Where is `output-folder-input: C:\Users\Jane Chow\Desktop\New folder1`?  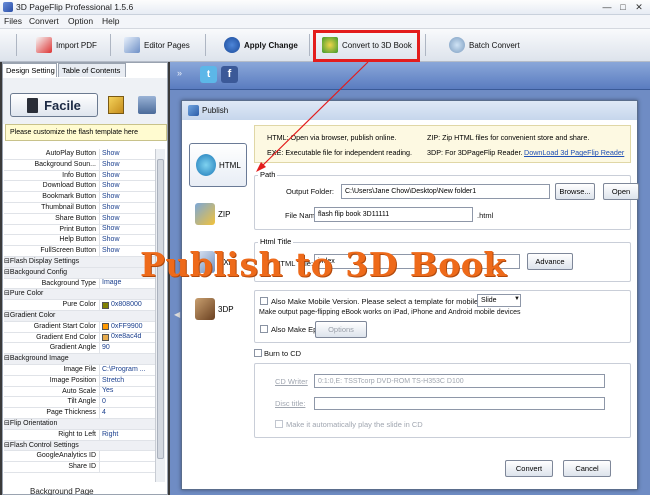 output-folder-input: C:\Users\Jane Chow\Desktop\New folder1 is located at coordinates (445, 191).